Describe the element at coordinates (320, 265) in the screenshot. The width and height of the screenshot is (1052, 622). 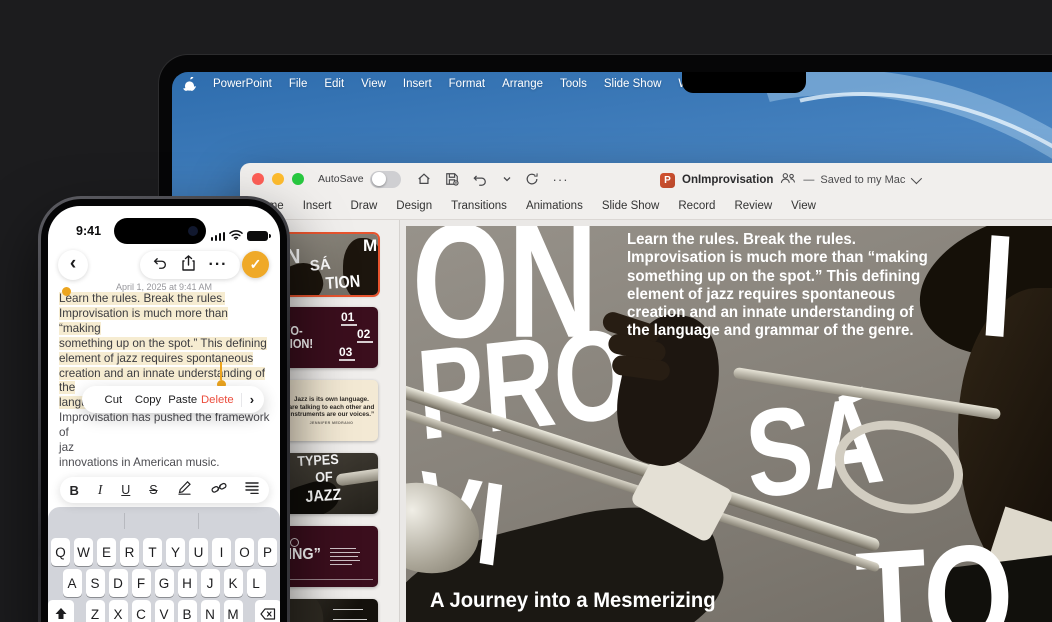
I see `thumb1-letter: SÁ` at that location.